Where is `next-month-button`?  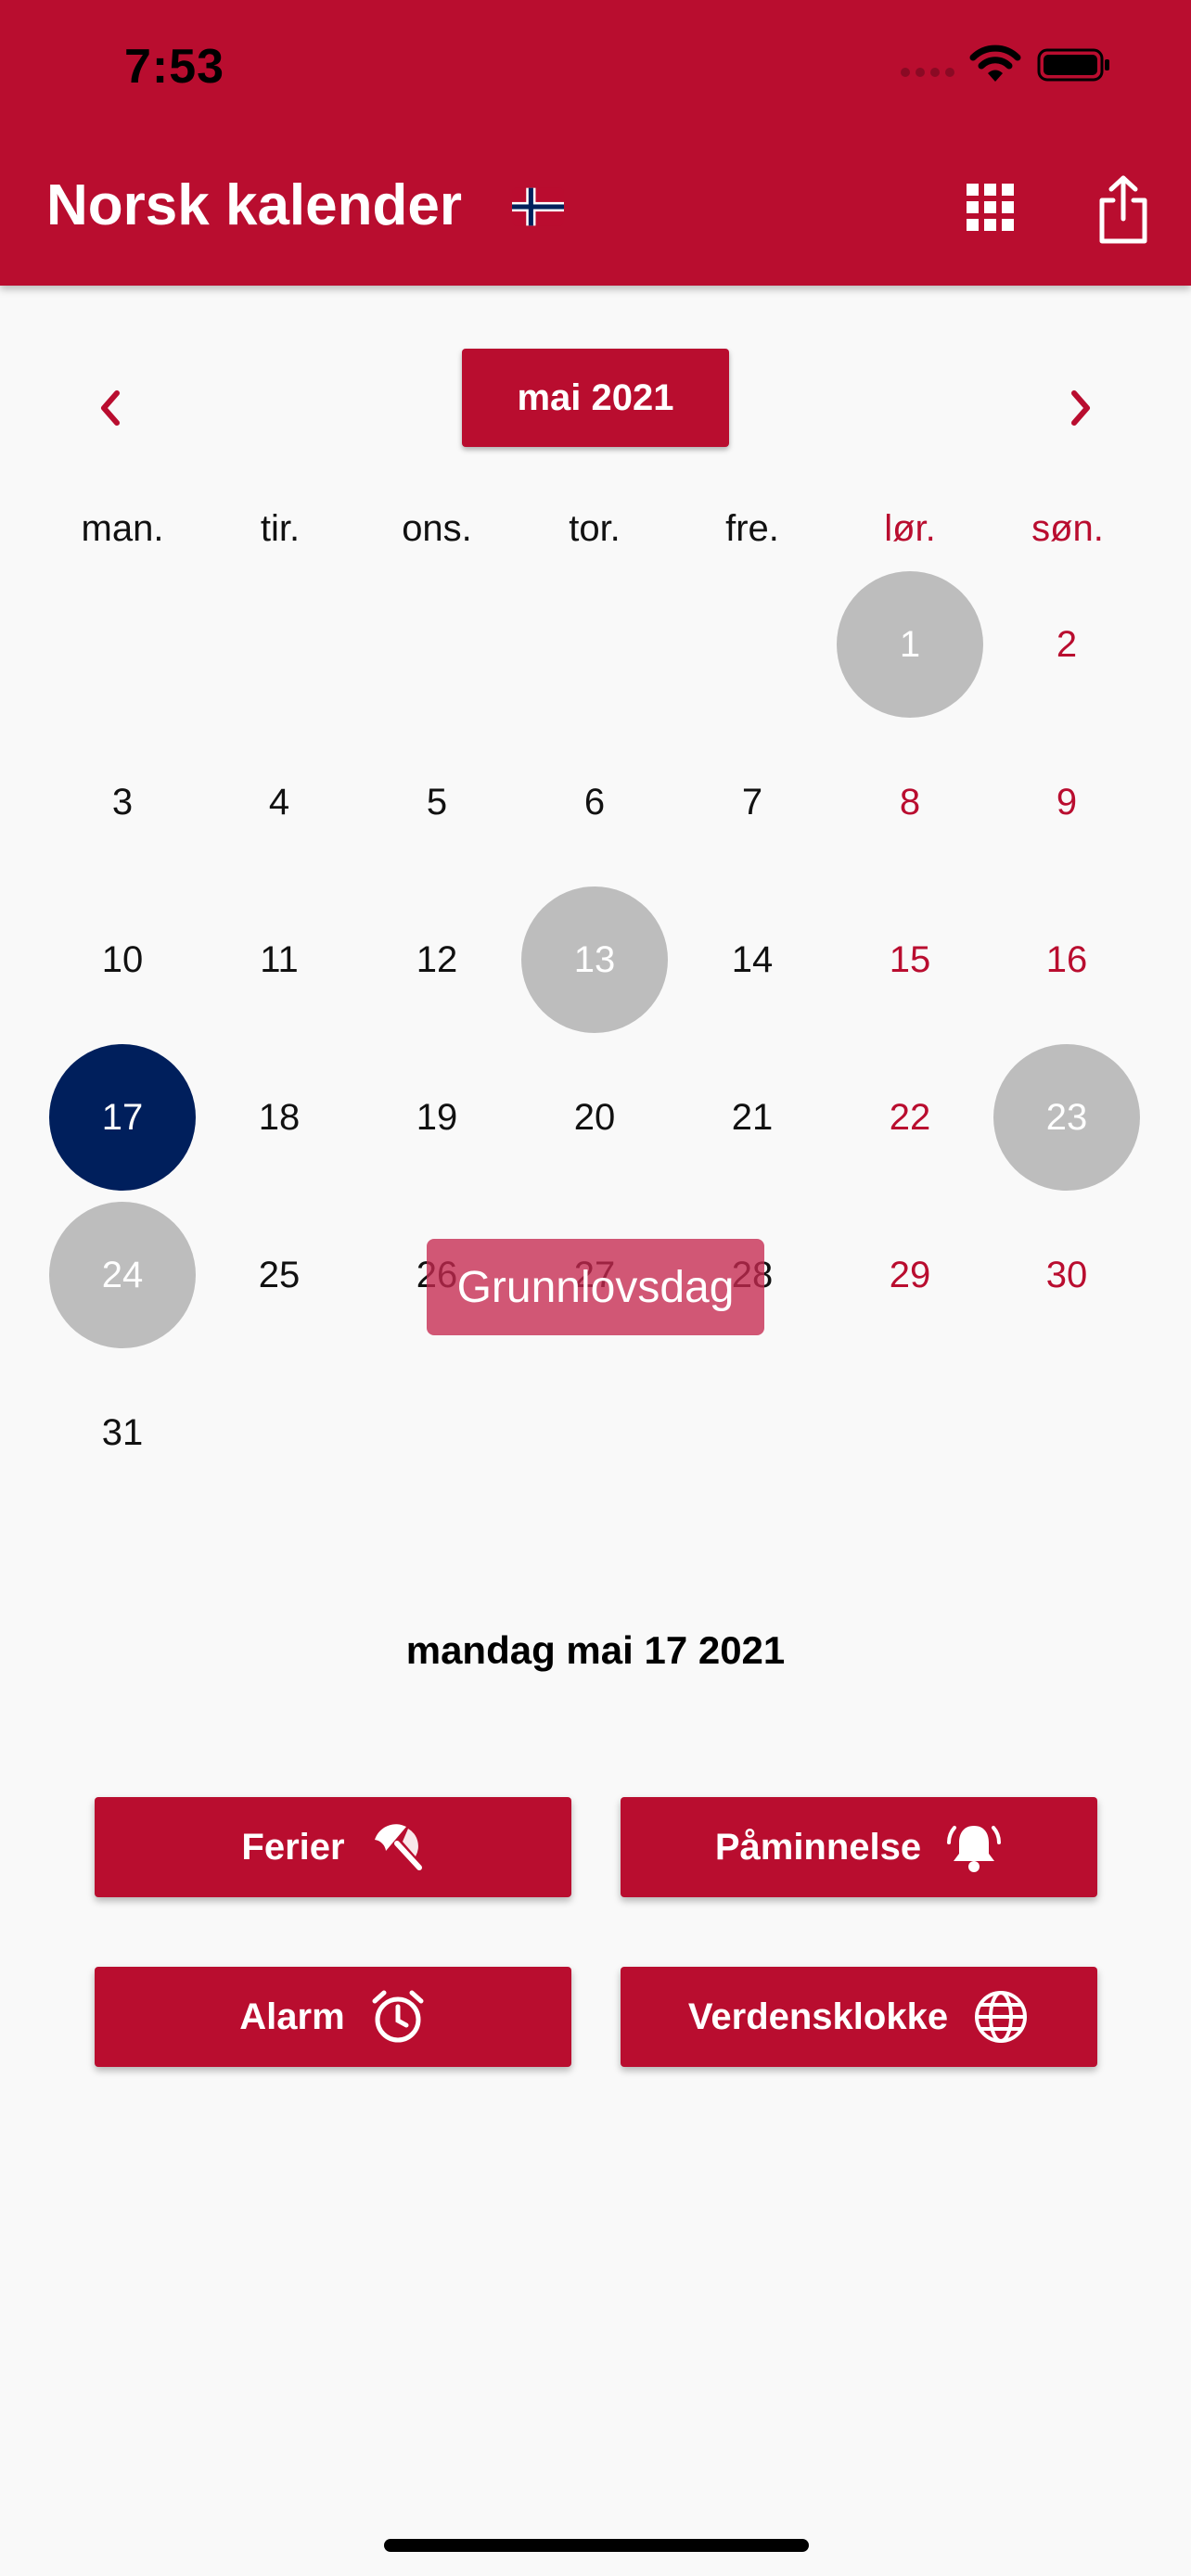 next-month-button is located at coordinates (1080, 408).